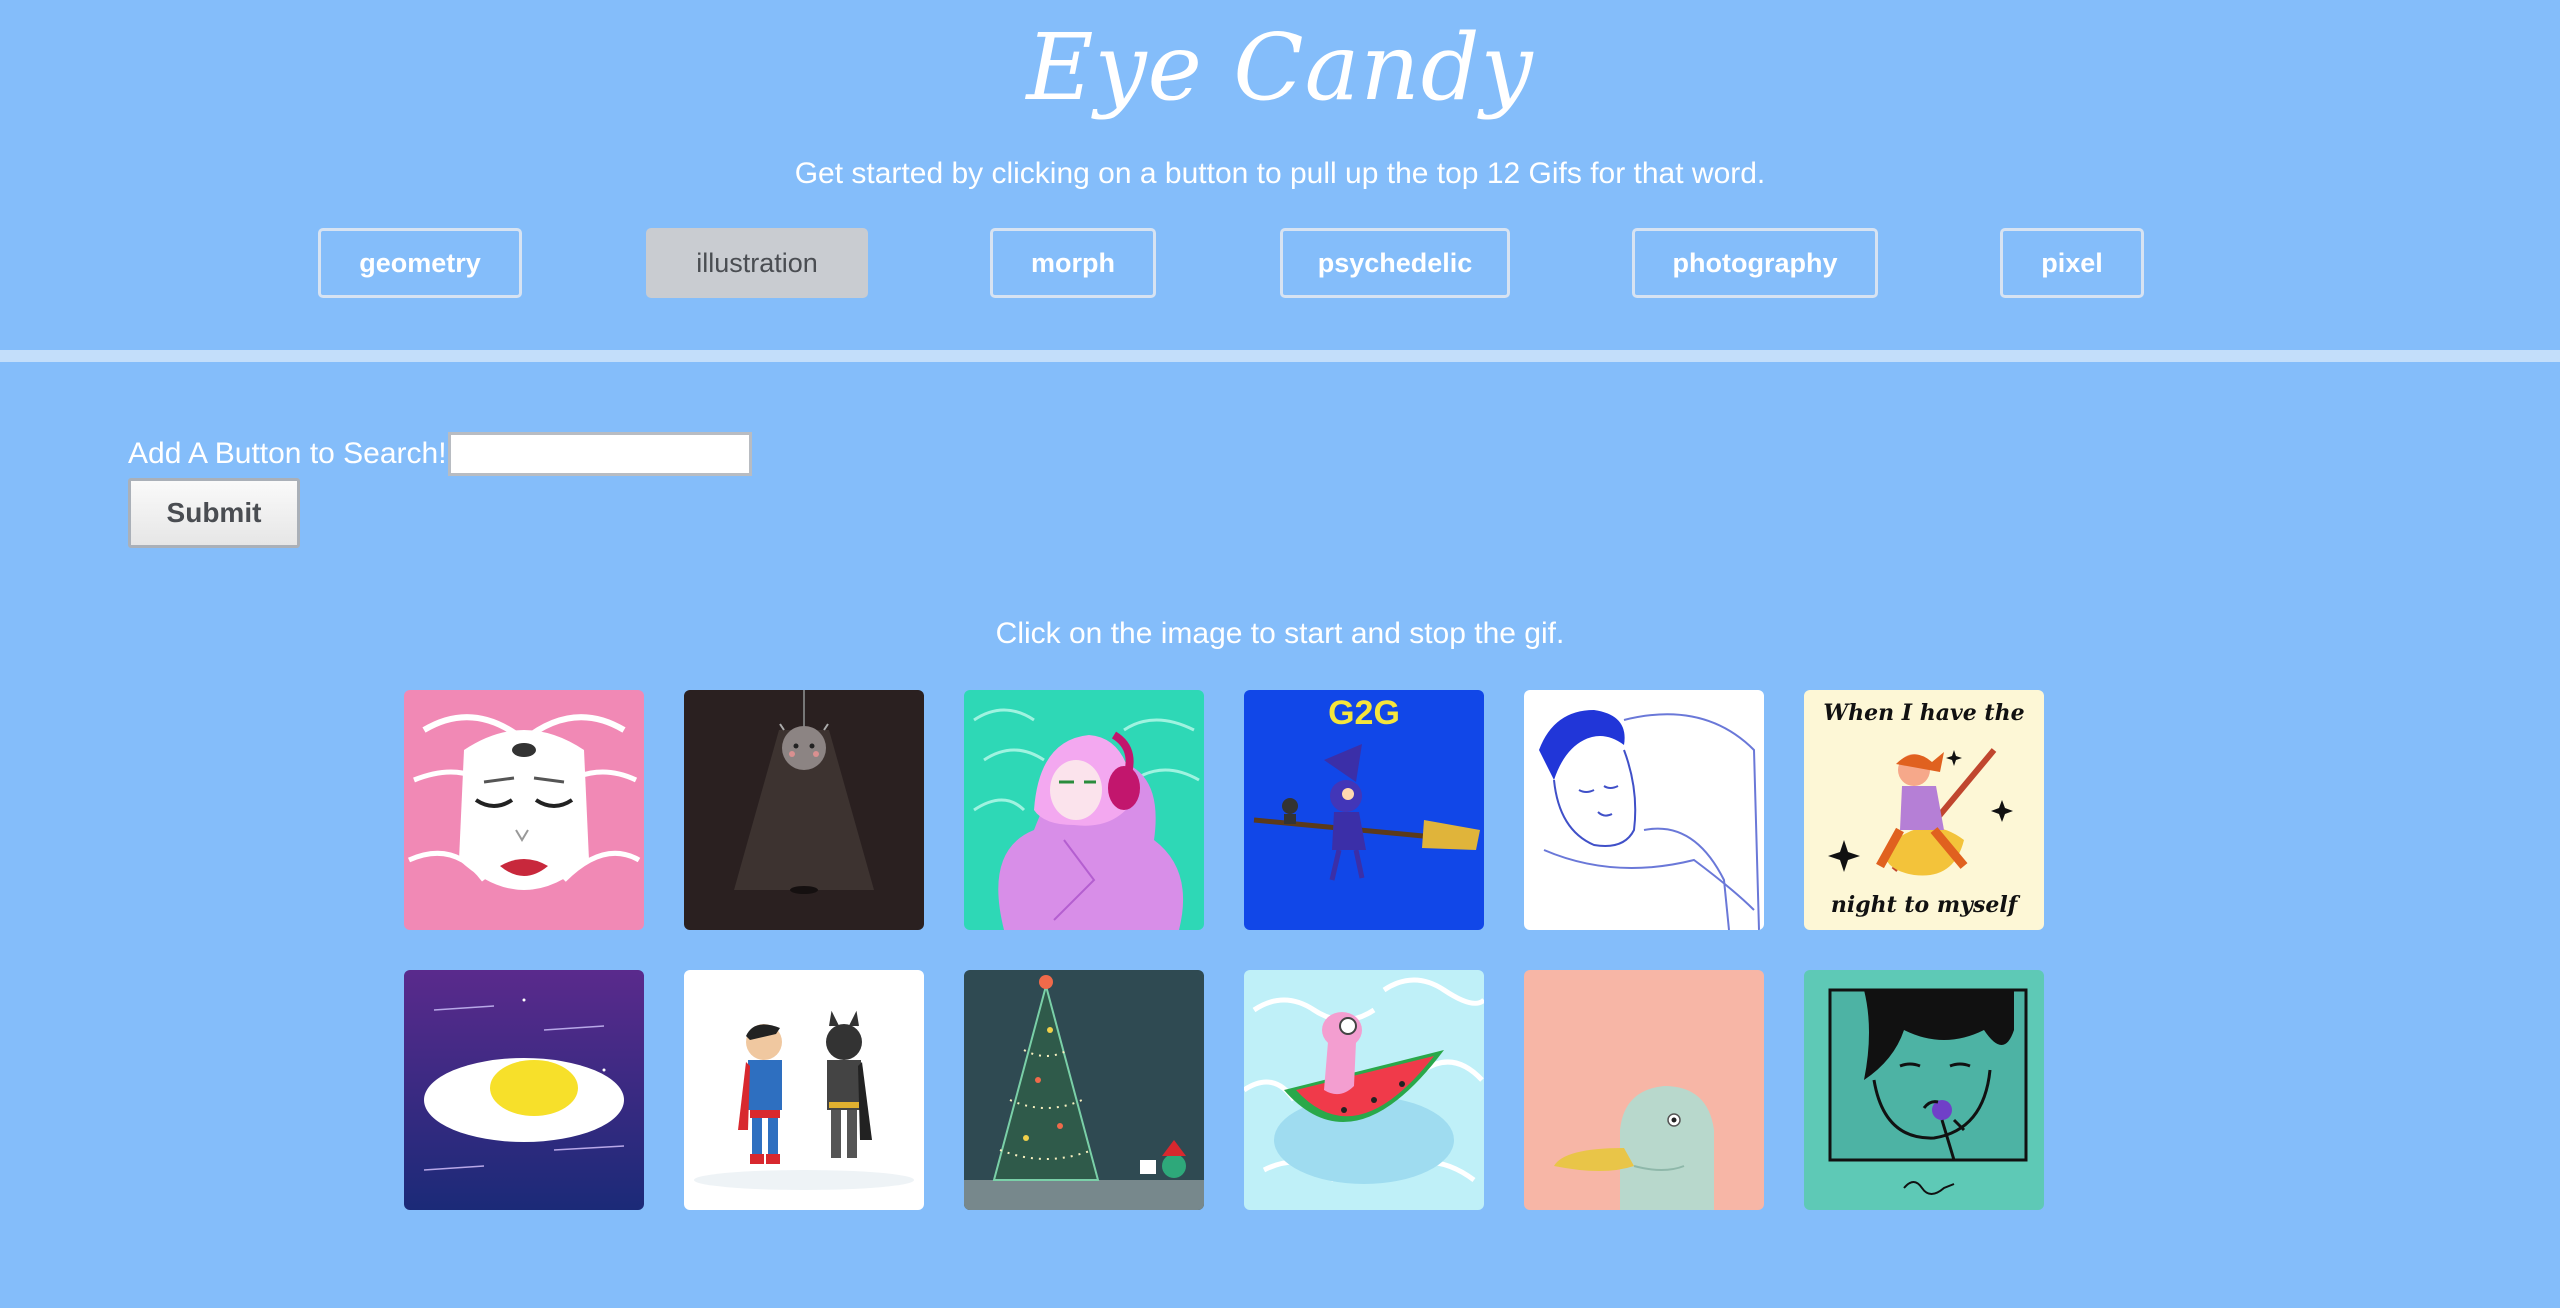 Image resolution: width=2560 pixels, height=1308 pixels. Describe the element at coordinates (1280, 356) in the screenshot. I see `section-divider` at that location.